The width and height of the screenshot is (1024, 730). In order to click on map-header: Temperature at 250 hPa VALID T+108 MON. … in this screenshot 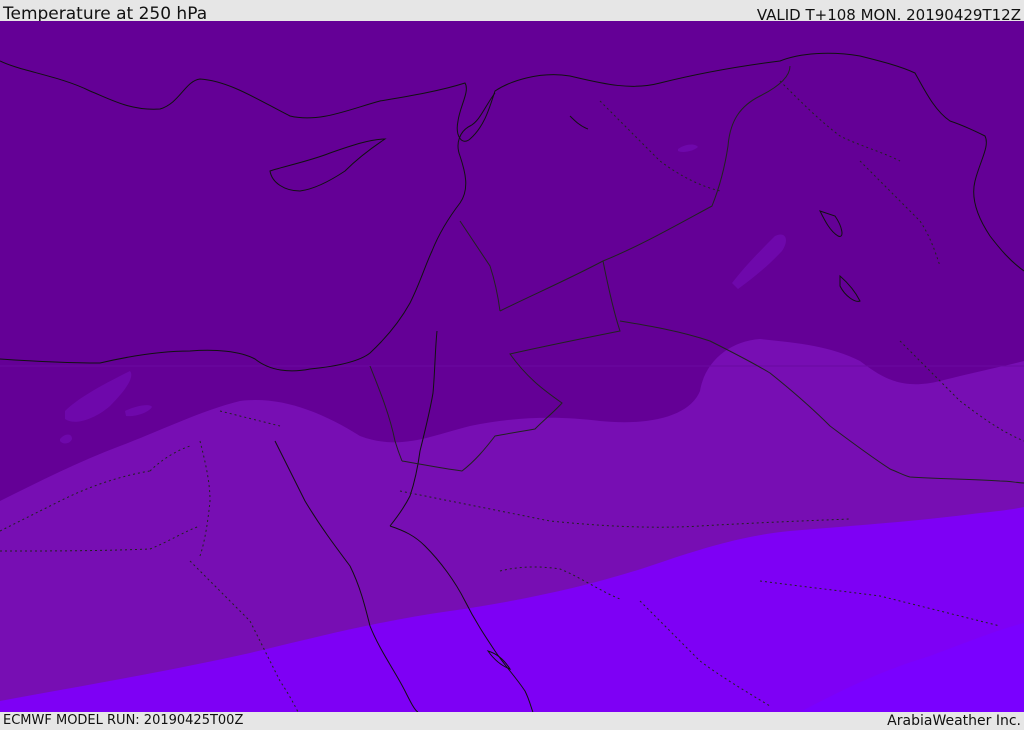, I will do `click(512, 12)`.